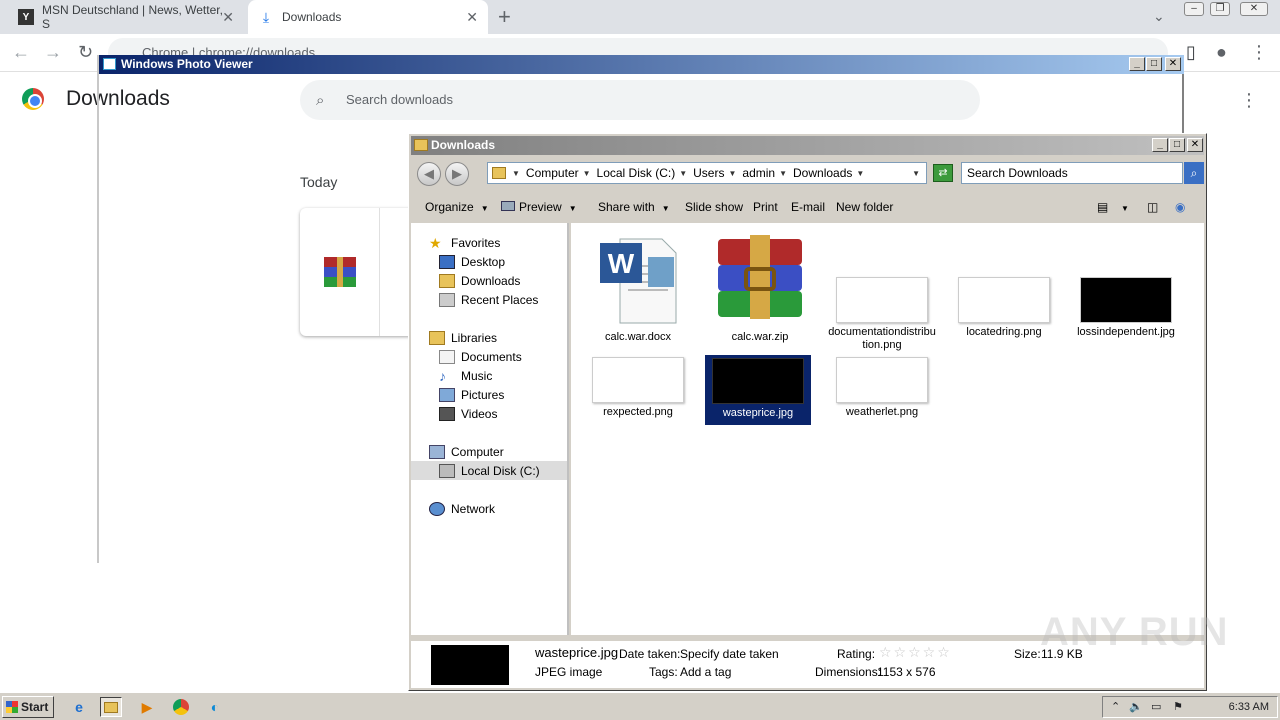 Image resolution: width=1280 pixels, height=720 pixels. What do you see at coordinates (463, 337) in the screenshot?
I see `nav-libraries: Libraries` at bounding box center [463, 337].